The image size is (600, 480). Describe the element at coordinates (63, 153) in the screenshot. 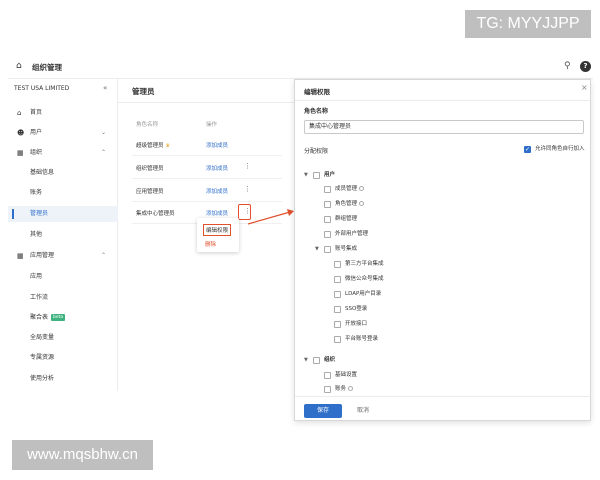

I see `sidebar-item-org: ▦ 组织 ⌃` at that location.